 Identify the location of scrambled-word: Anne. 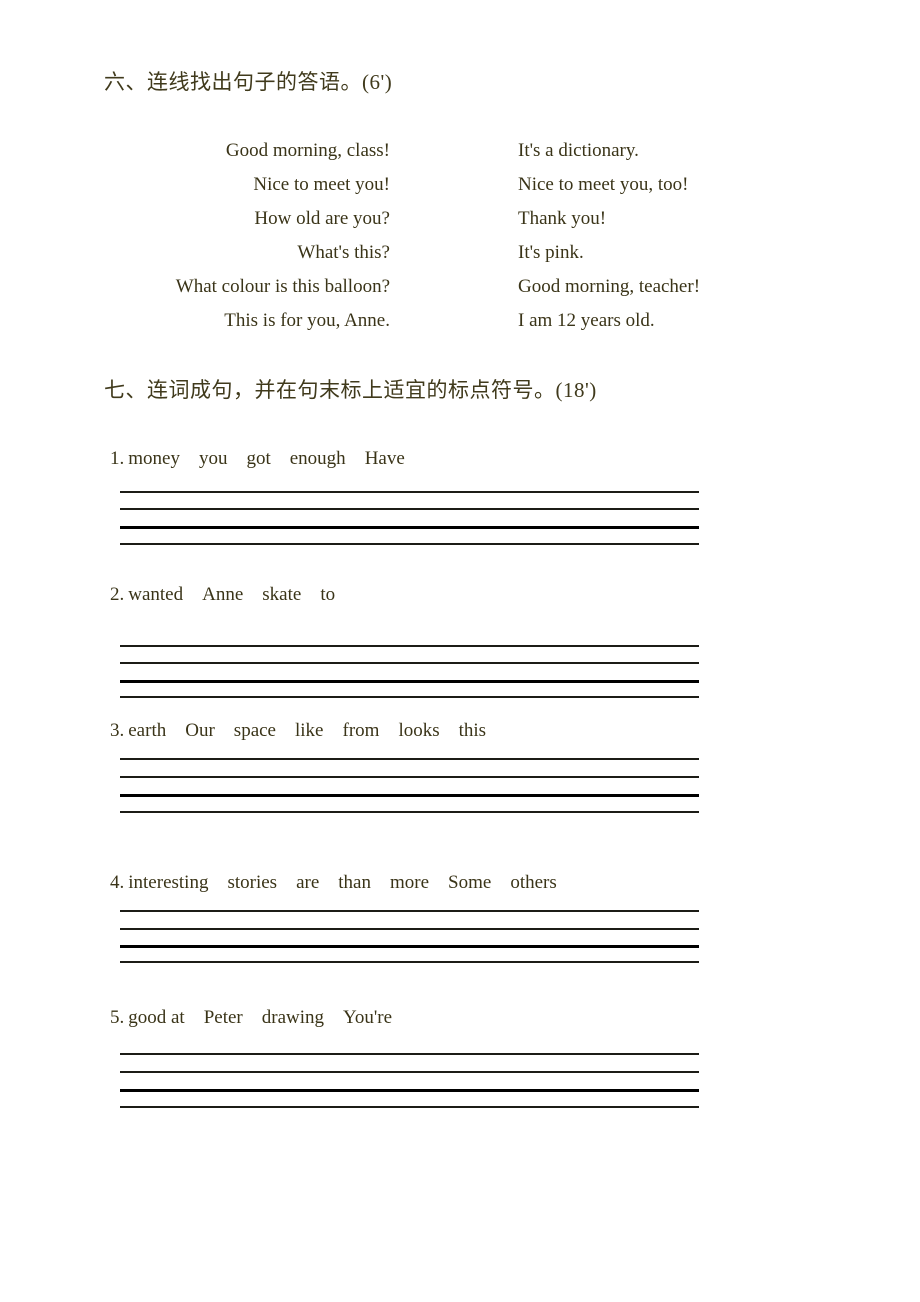
(223, 594).